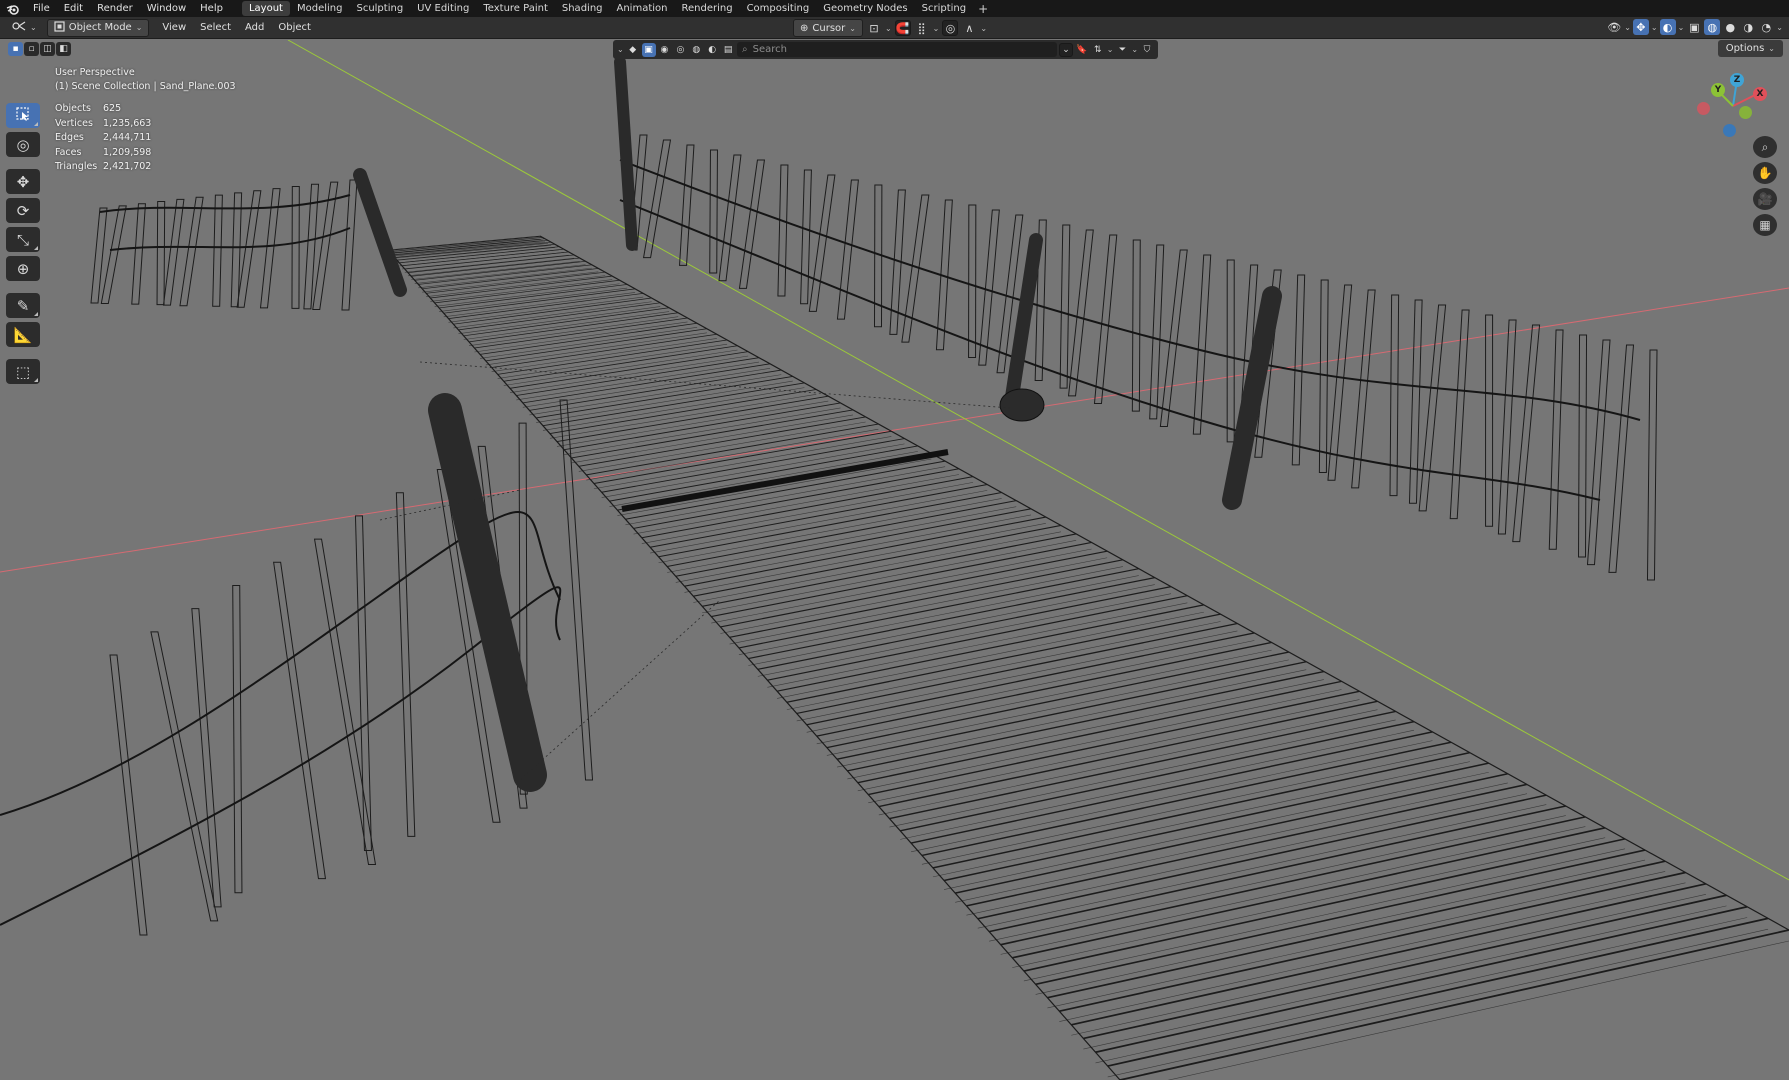  Describe the element at coordinates (665, 50) in the screenshot. I see `filter-sphere-icon: ◉` at that location.